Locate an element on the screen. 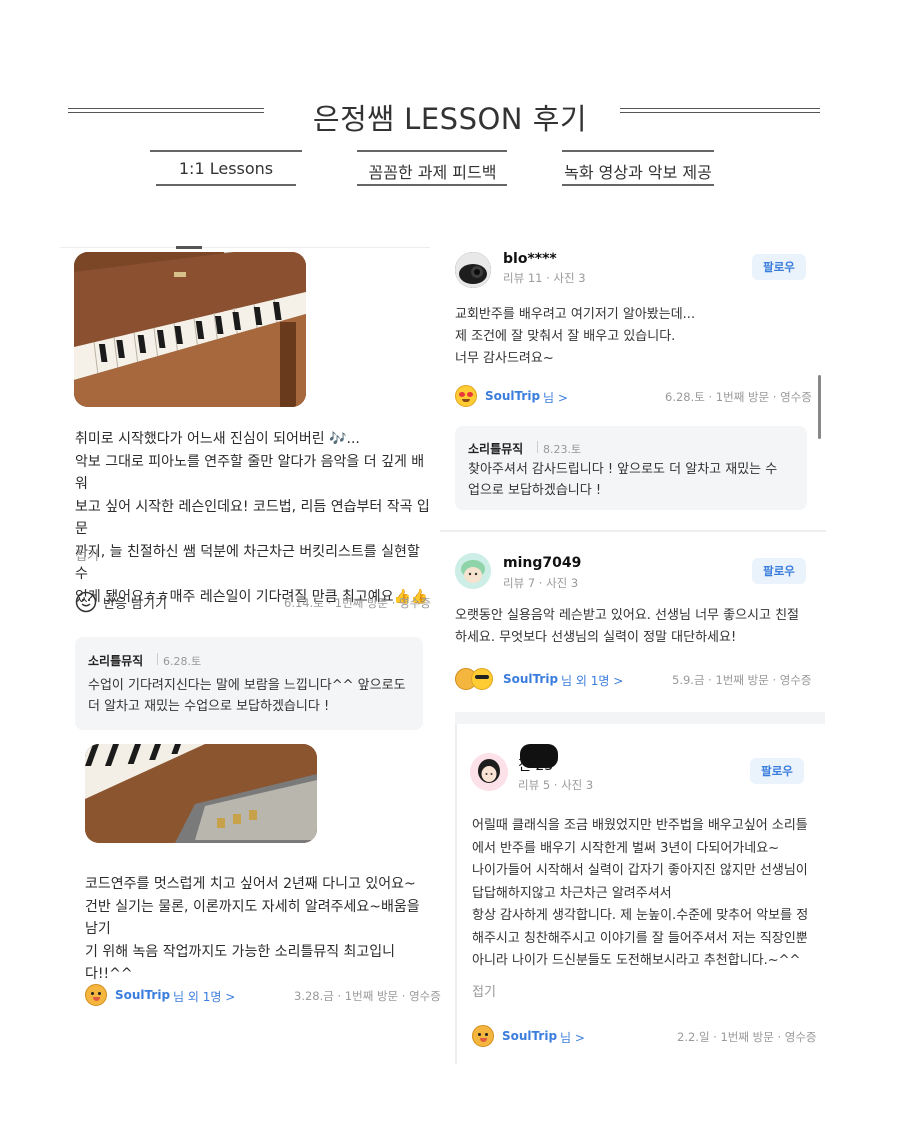 This screenshot has width=900, height=1125. review-photo-piano is located at coordinates (190, 329).